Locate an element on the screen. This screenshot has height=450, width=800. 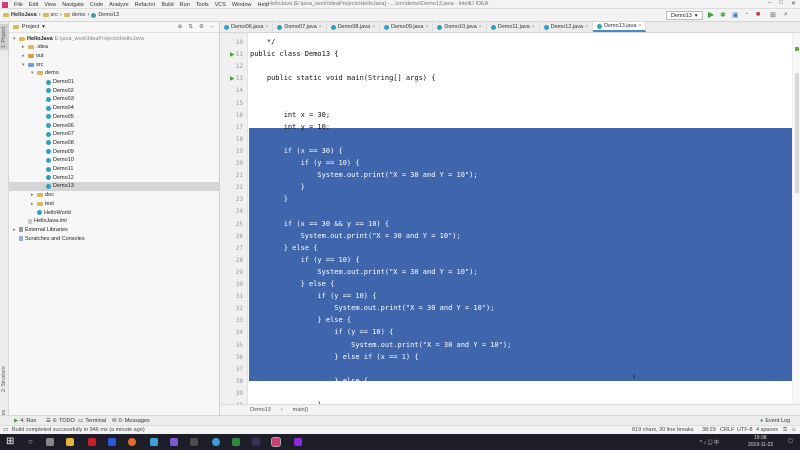
menu-tools: Tools is located at coordinates (202, 5).